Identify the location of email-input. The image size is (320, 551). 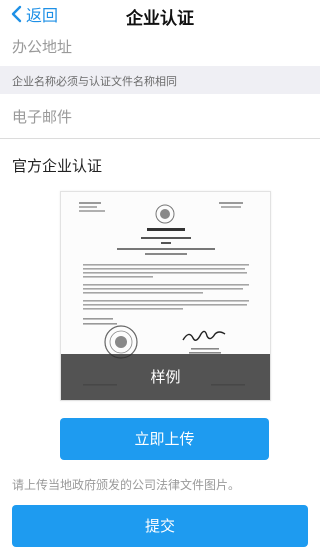
(160, 117).